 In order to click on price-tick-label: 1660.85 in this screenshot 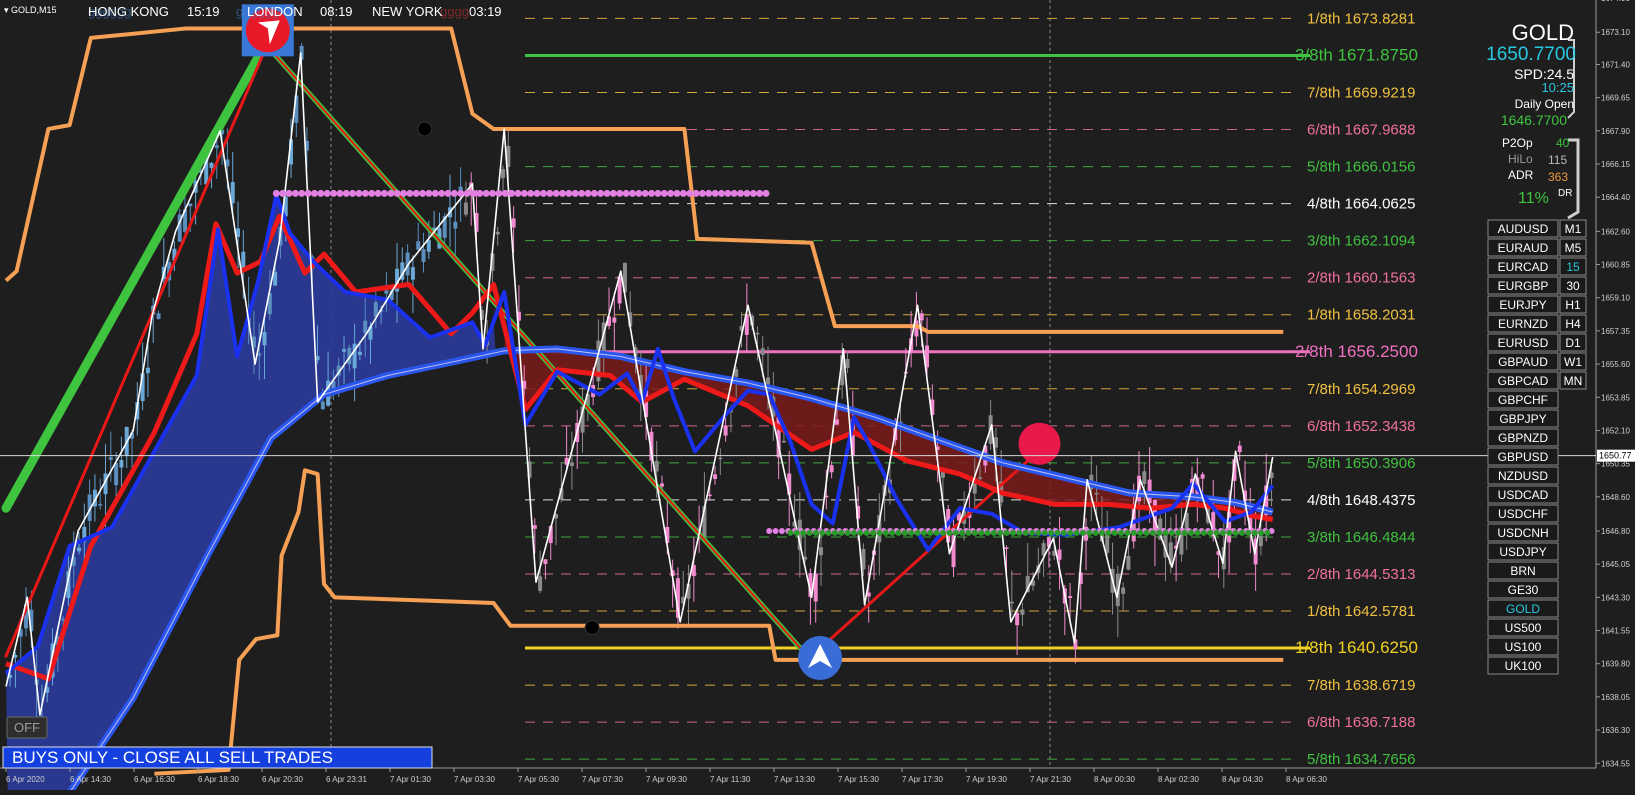, I will do `click(1615, 265)`.